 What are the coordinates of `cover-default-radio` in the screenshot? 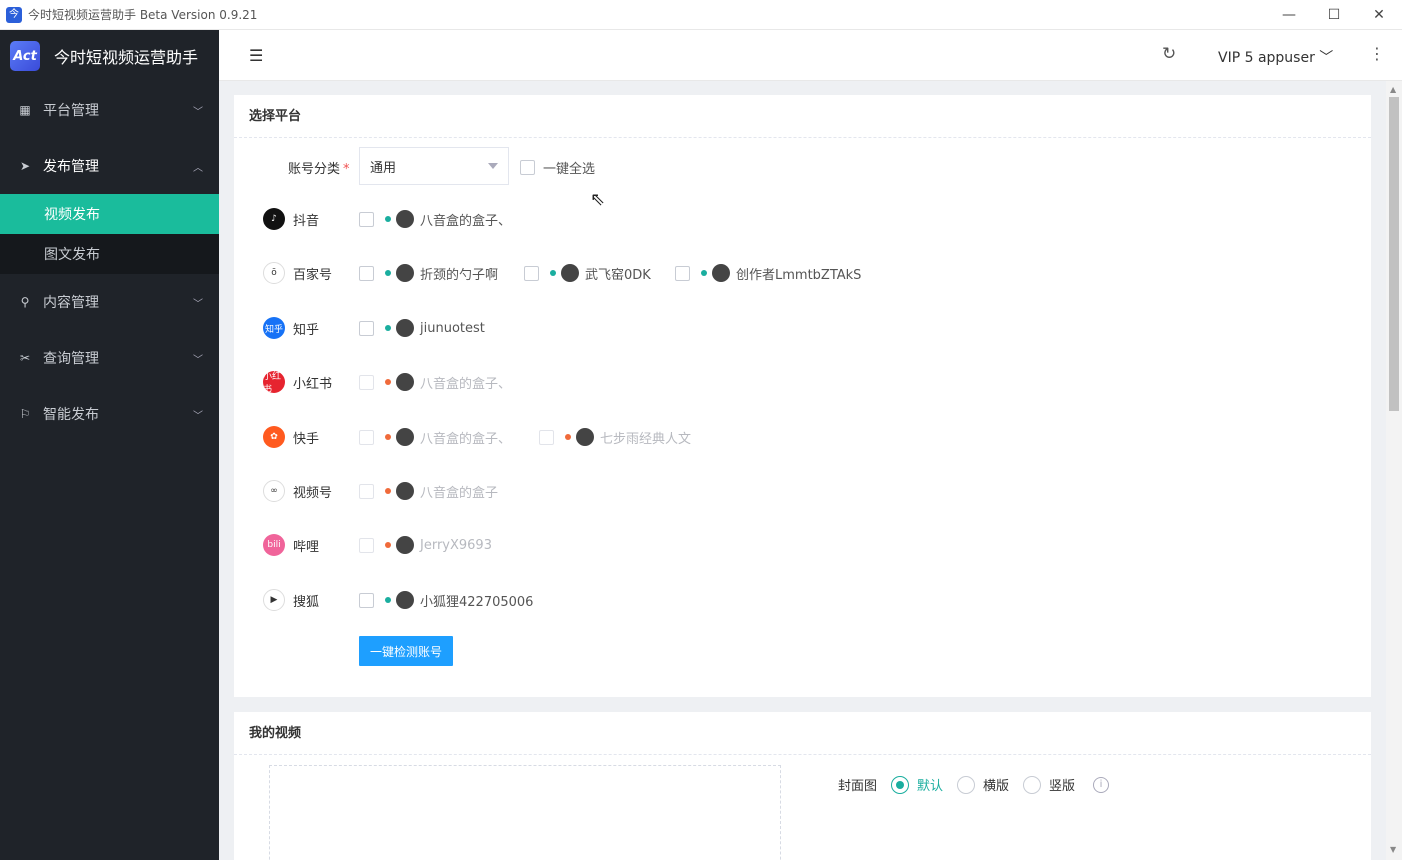 It's located at (900, 784).